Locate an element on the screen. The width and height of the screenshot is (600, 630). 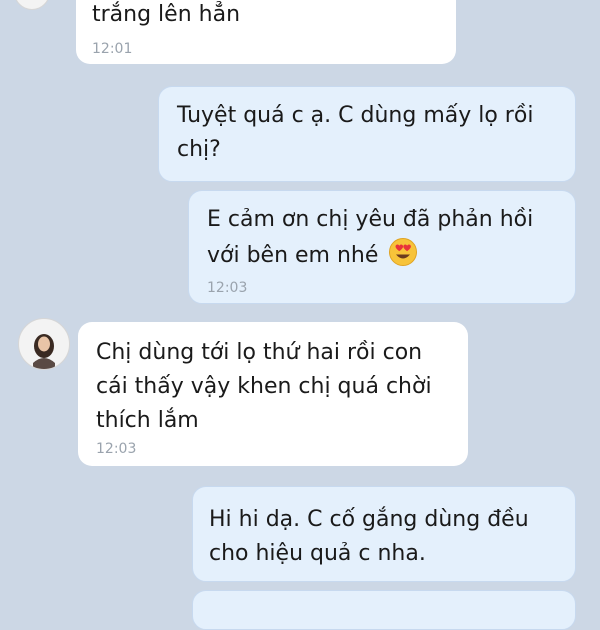
message-bubble-received: trắng lên hẳn 12:01 is located at coordinates (266, 32).